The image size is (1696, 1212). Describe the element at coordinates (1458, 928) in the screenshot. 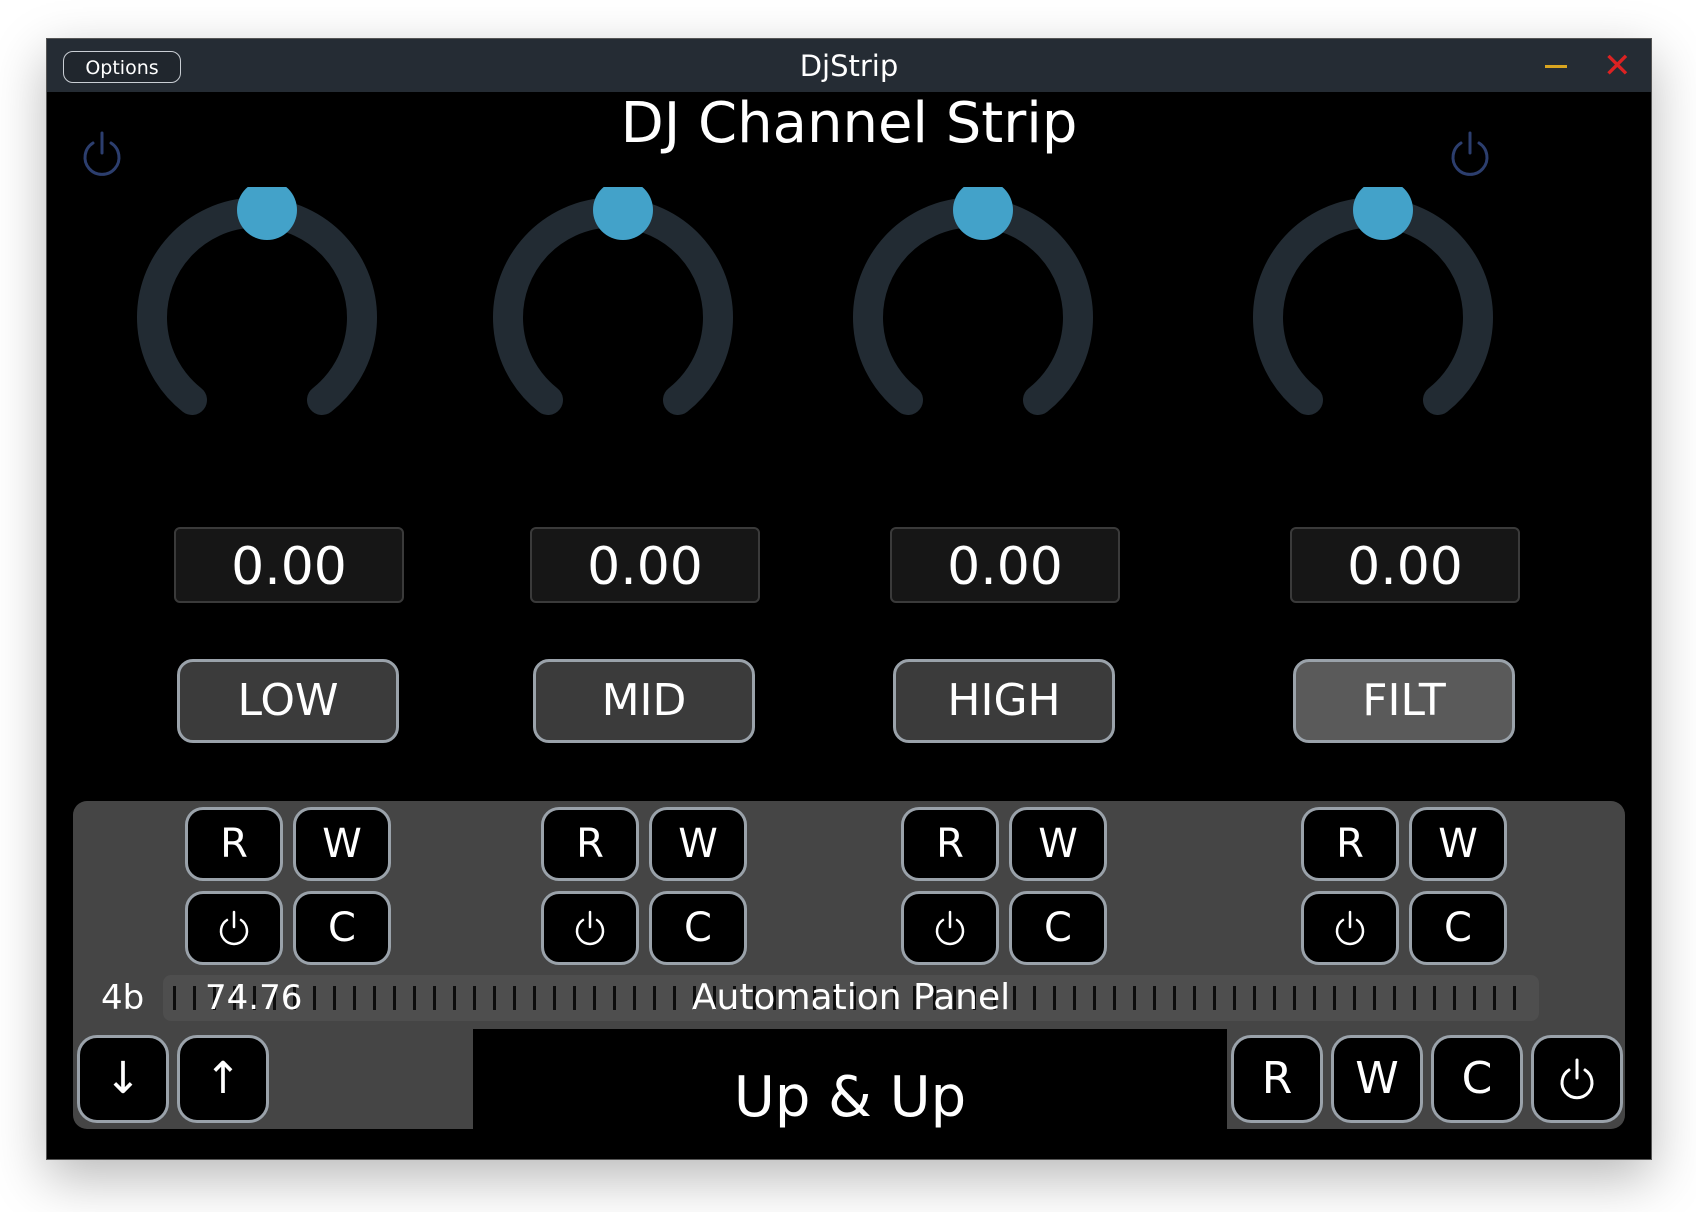

I see `clear-button-filt: C` at that location.